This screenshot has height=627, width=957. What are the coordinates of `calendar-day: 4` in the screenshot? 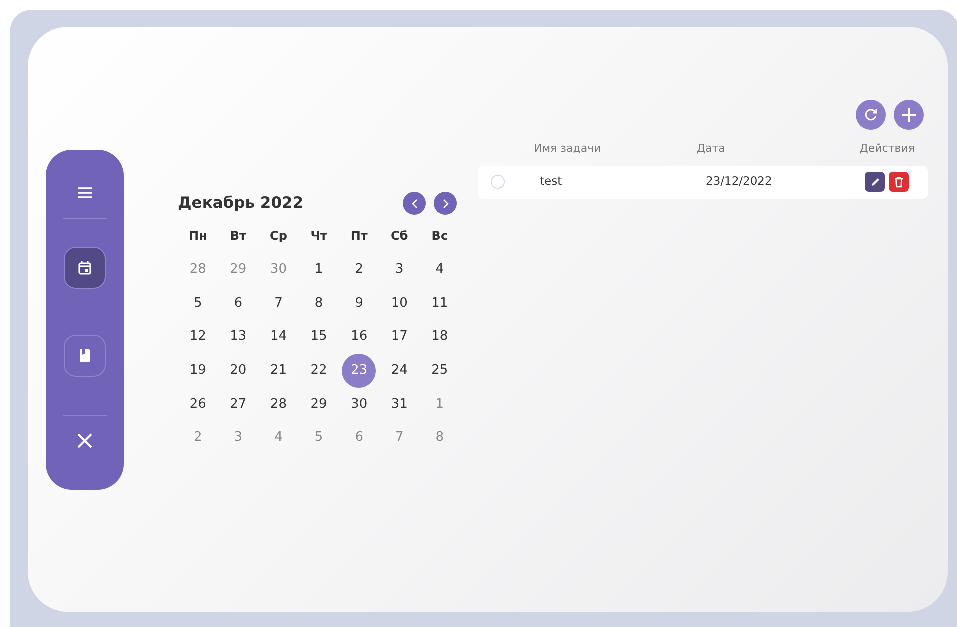 It's located at (439, 270).